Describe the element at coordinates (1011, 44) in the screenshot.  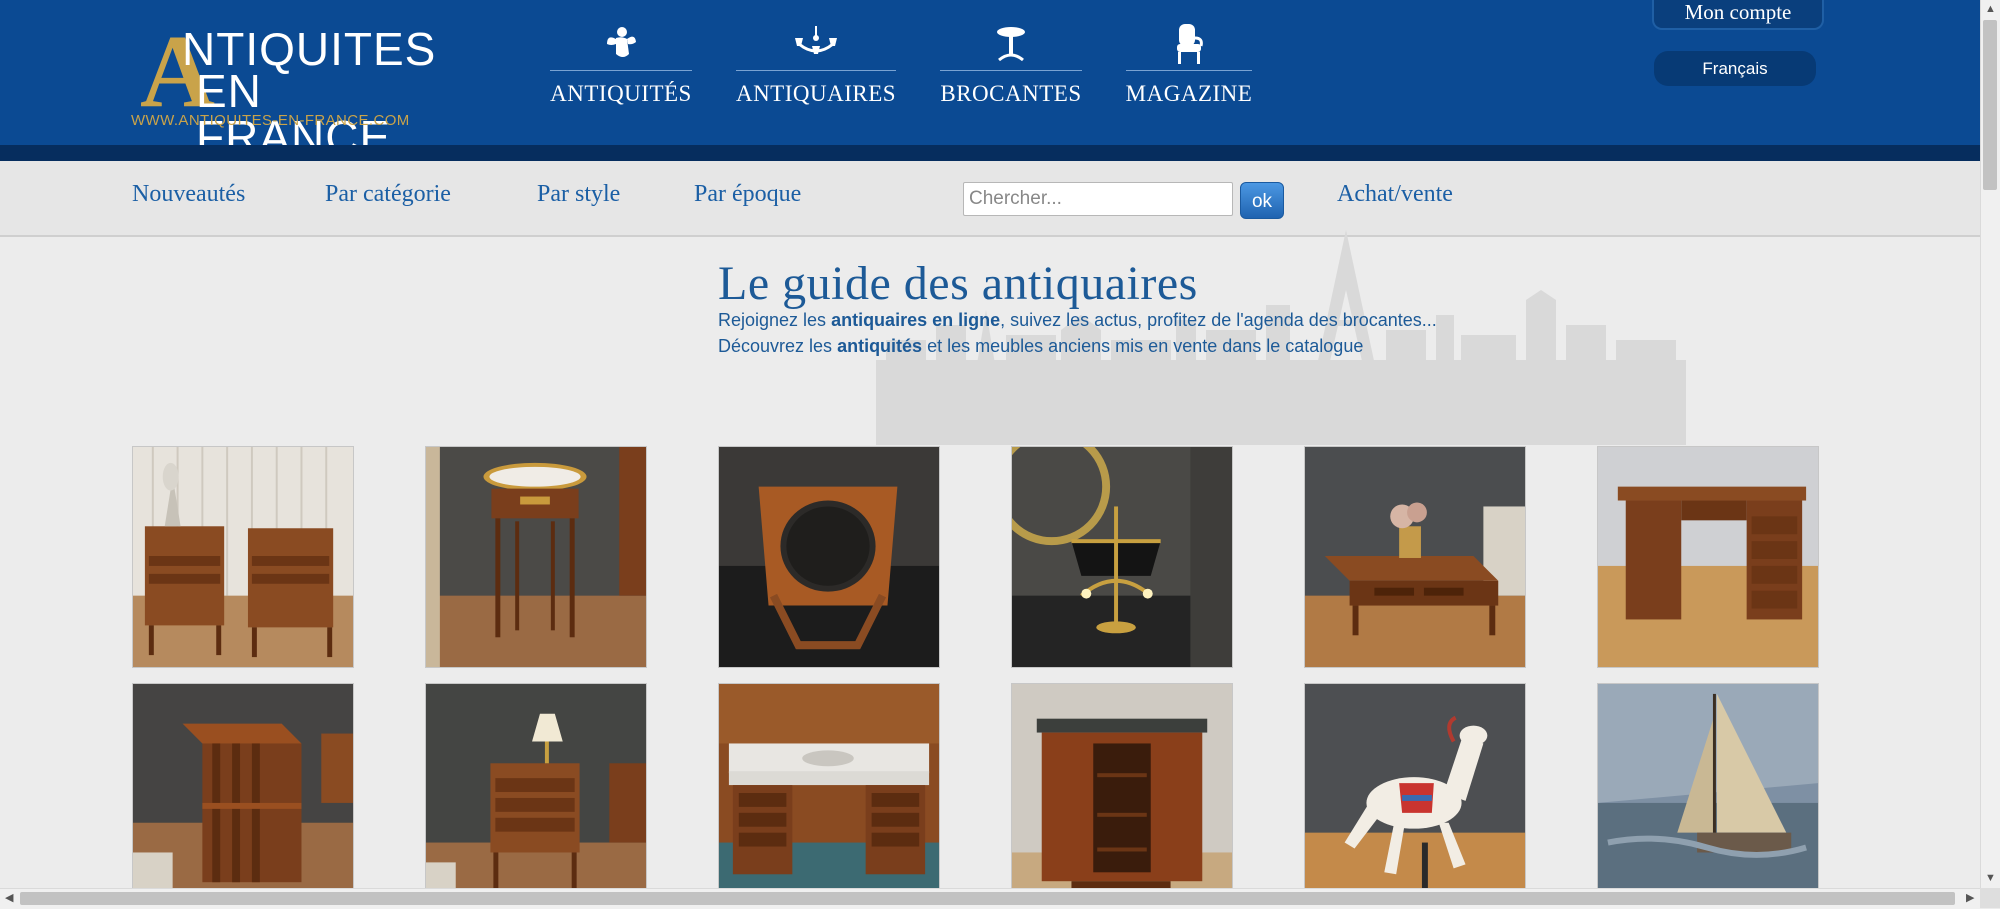
I see `pedestal-table-icon` at that location.